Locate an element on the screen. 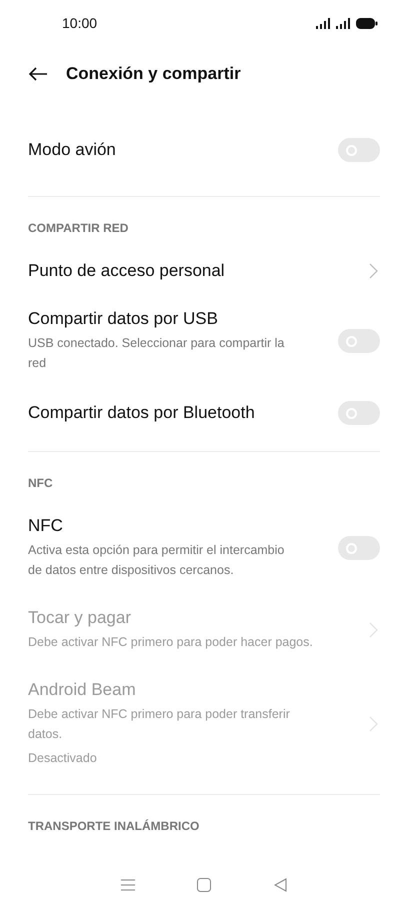 Image resolution: width=408 pixels, height=911 pixels. setting-title: Compartir datos por Bluetooth is located at coordinates (161, 413).